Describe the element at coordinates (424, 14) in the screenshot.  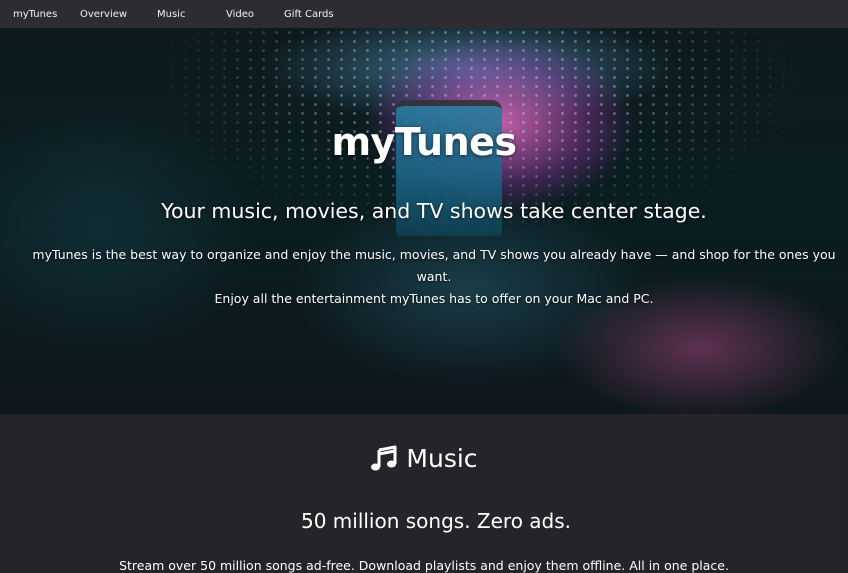
I see `top-navbar: myTunes Overview Music Video Gift Cards` at that location.